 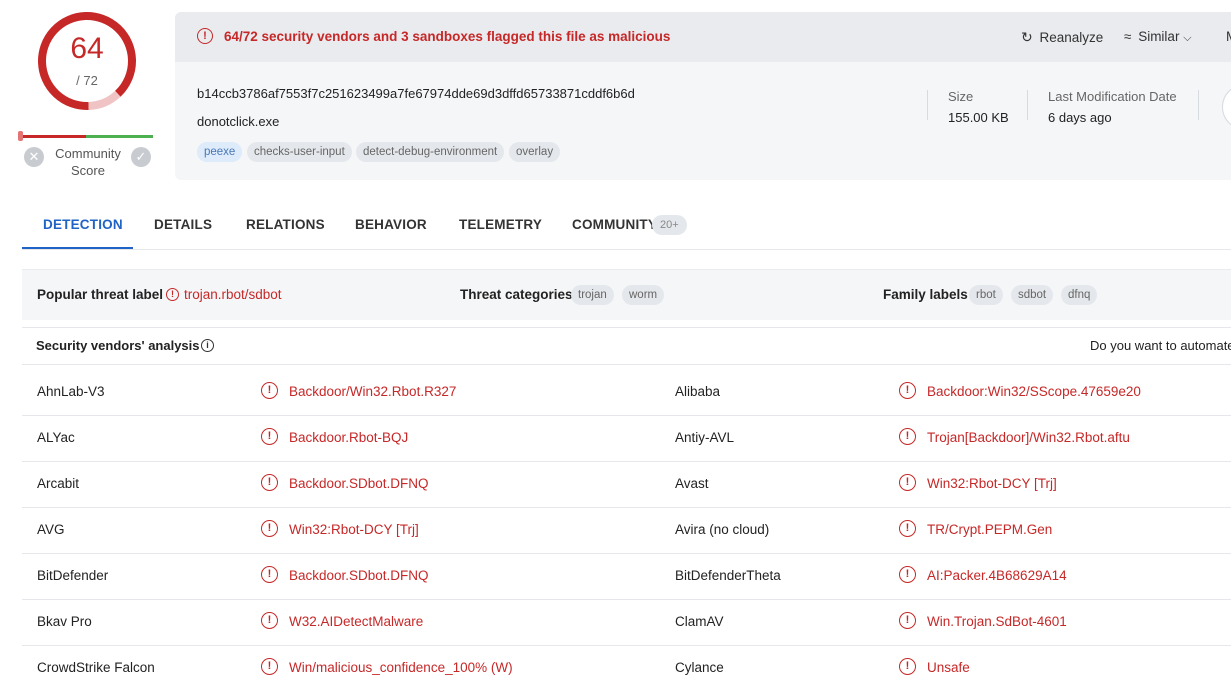 What do you see at coordinates (986, 295) in the screenshot?
I see `family-rbot: rbot` at bounding box center [986, 295].